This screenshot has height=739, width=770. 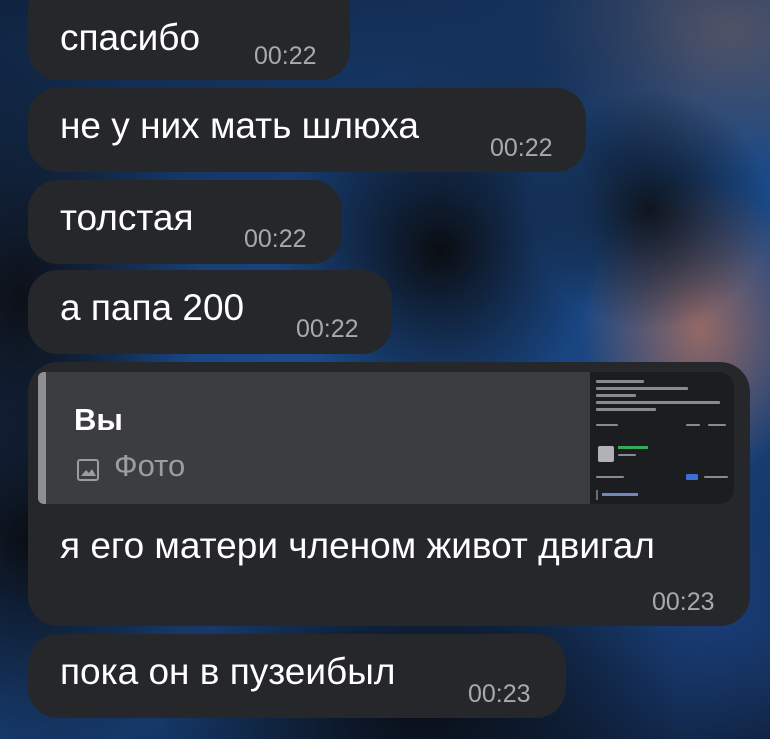 I want to click on reply-kind: Фото, so click(x=130, y=466).